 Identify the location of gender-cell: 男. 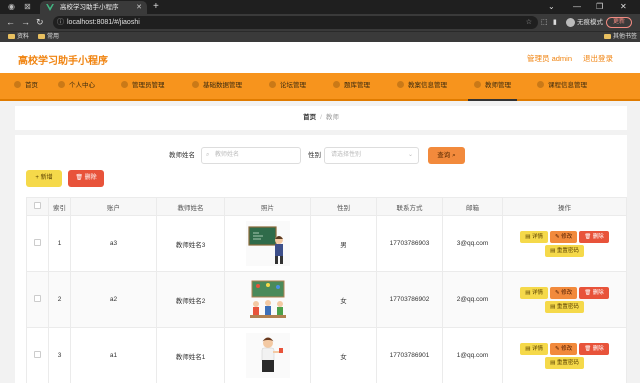
(343, 243).